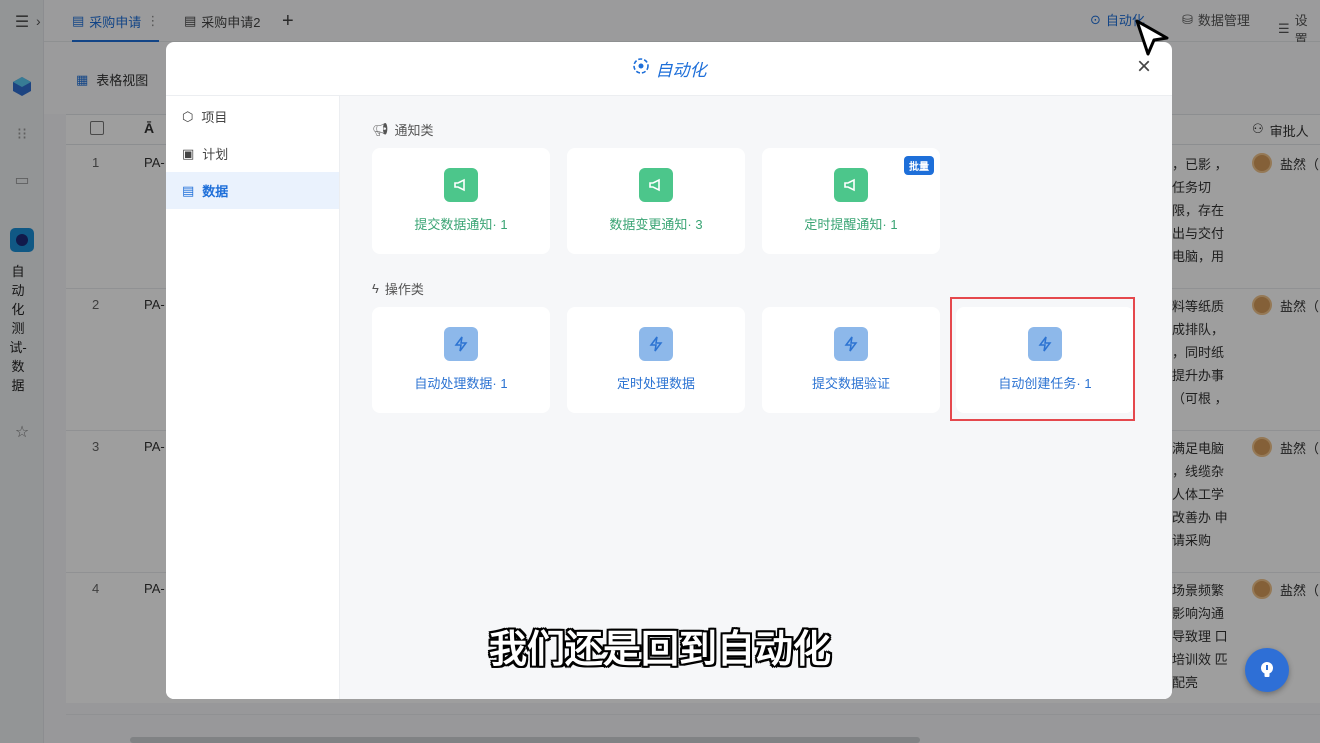 This screenshot has height=743, width=1320. What do you see at coordinates (641, 68) in the screenshot?
I see `automation-icon` at bounding box center [641, 68].